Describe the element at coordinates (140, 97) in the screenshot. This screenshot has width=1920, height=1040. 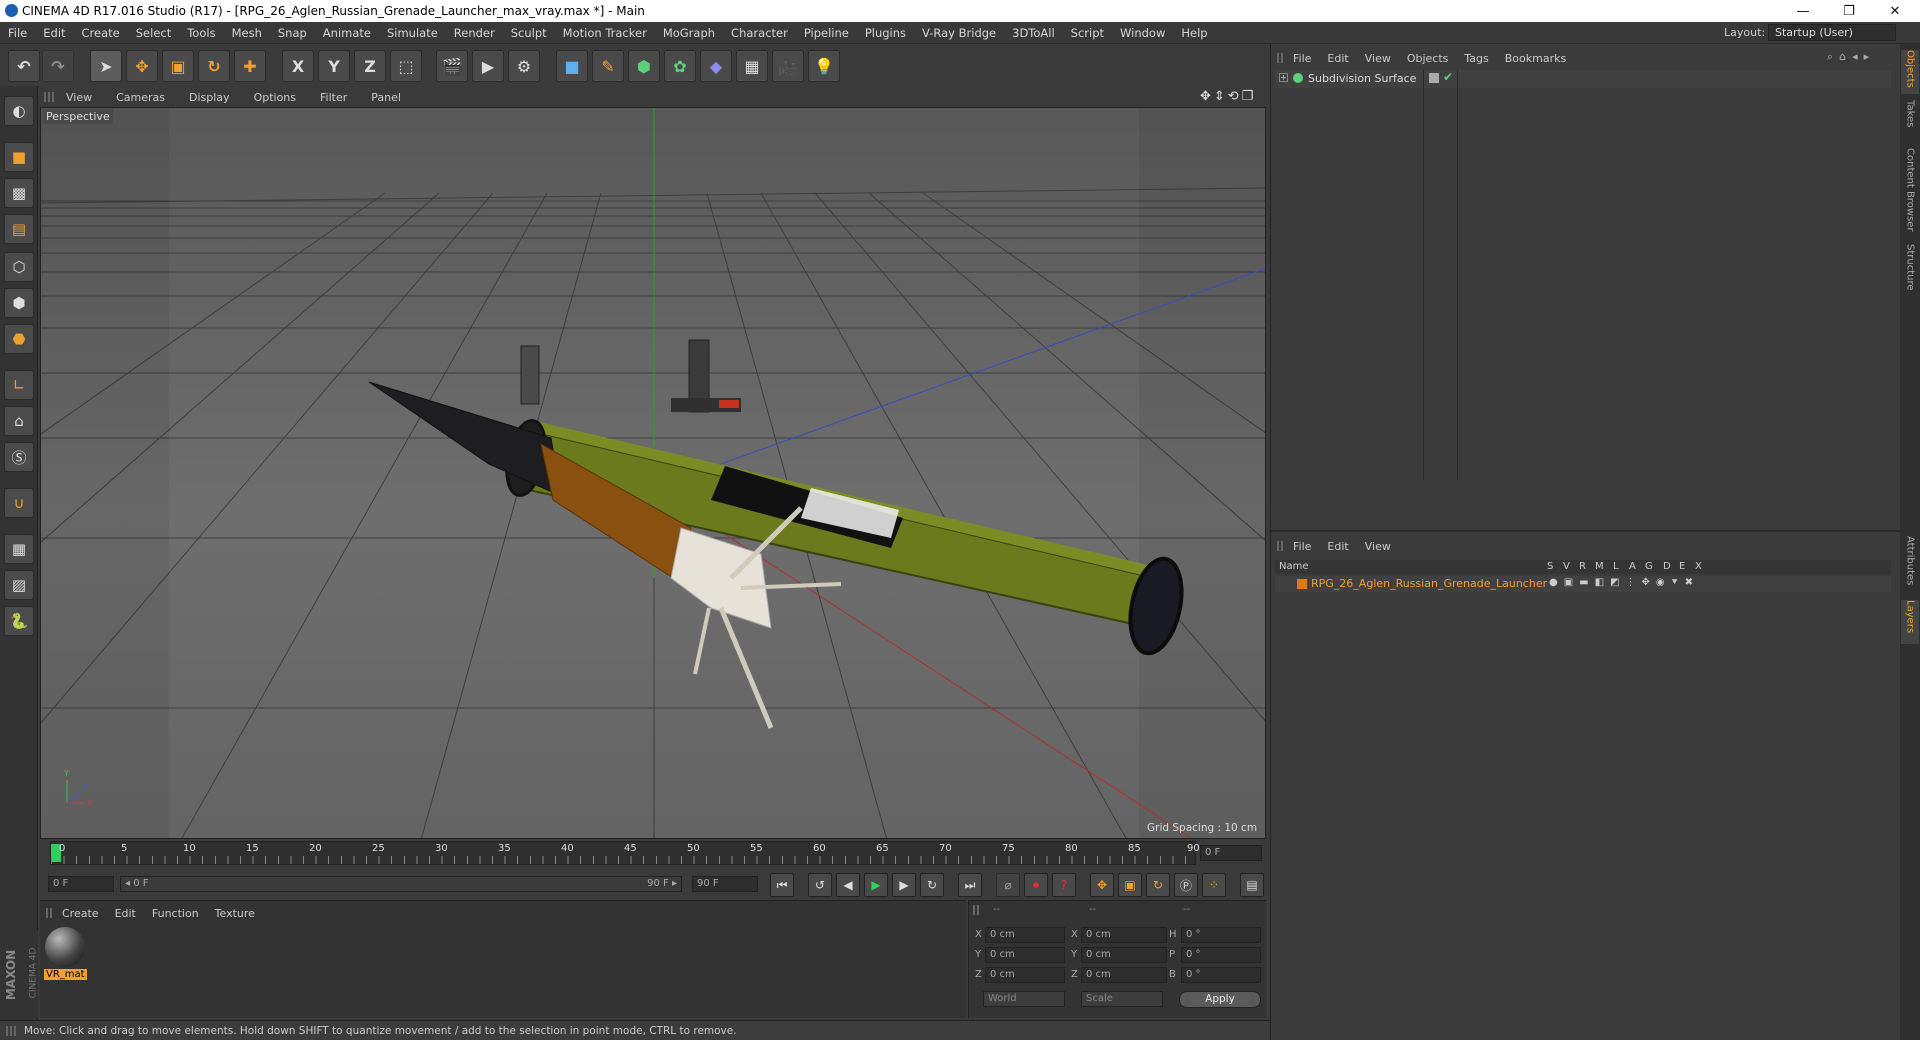
I see `viewport-menu-cameras: Cameras` at that location.